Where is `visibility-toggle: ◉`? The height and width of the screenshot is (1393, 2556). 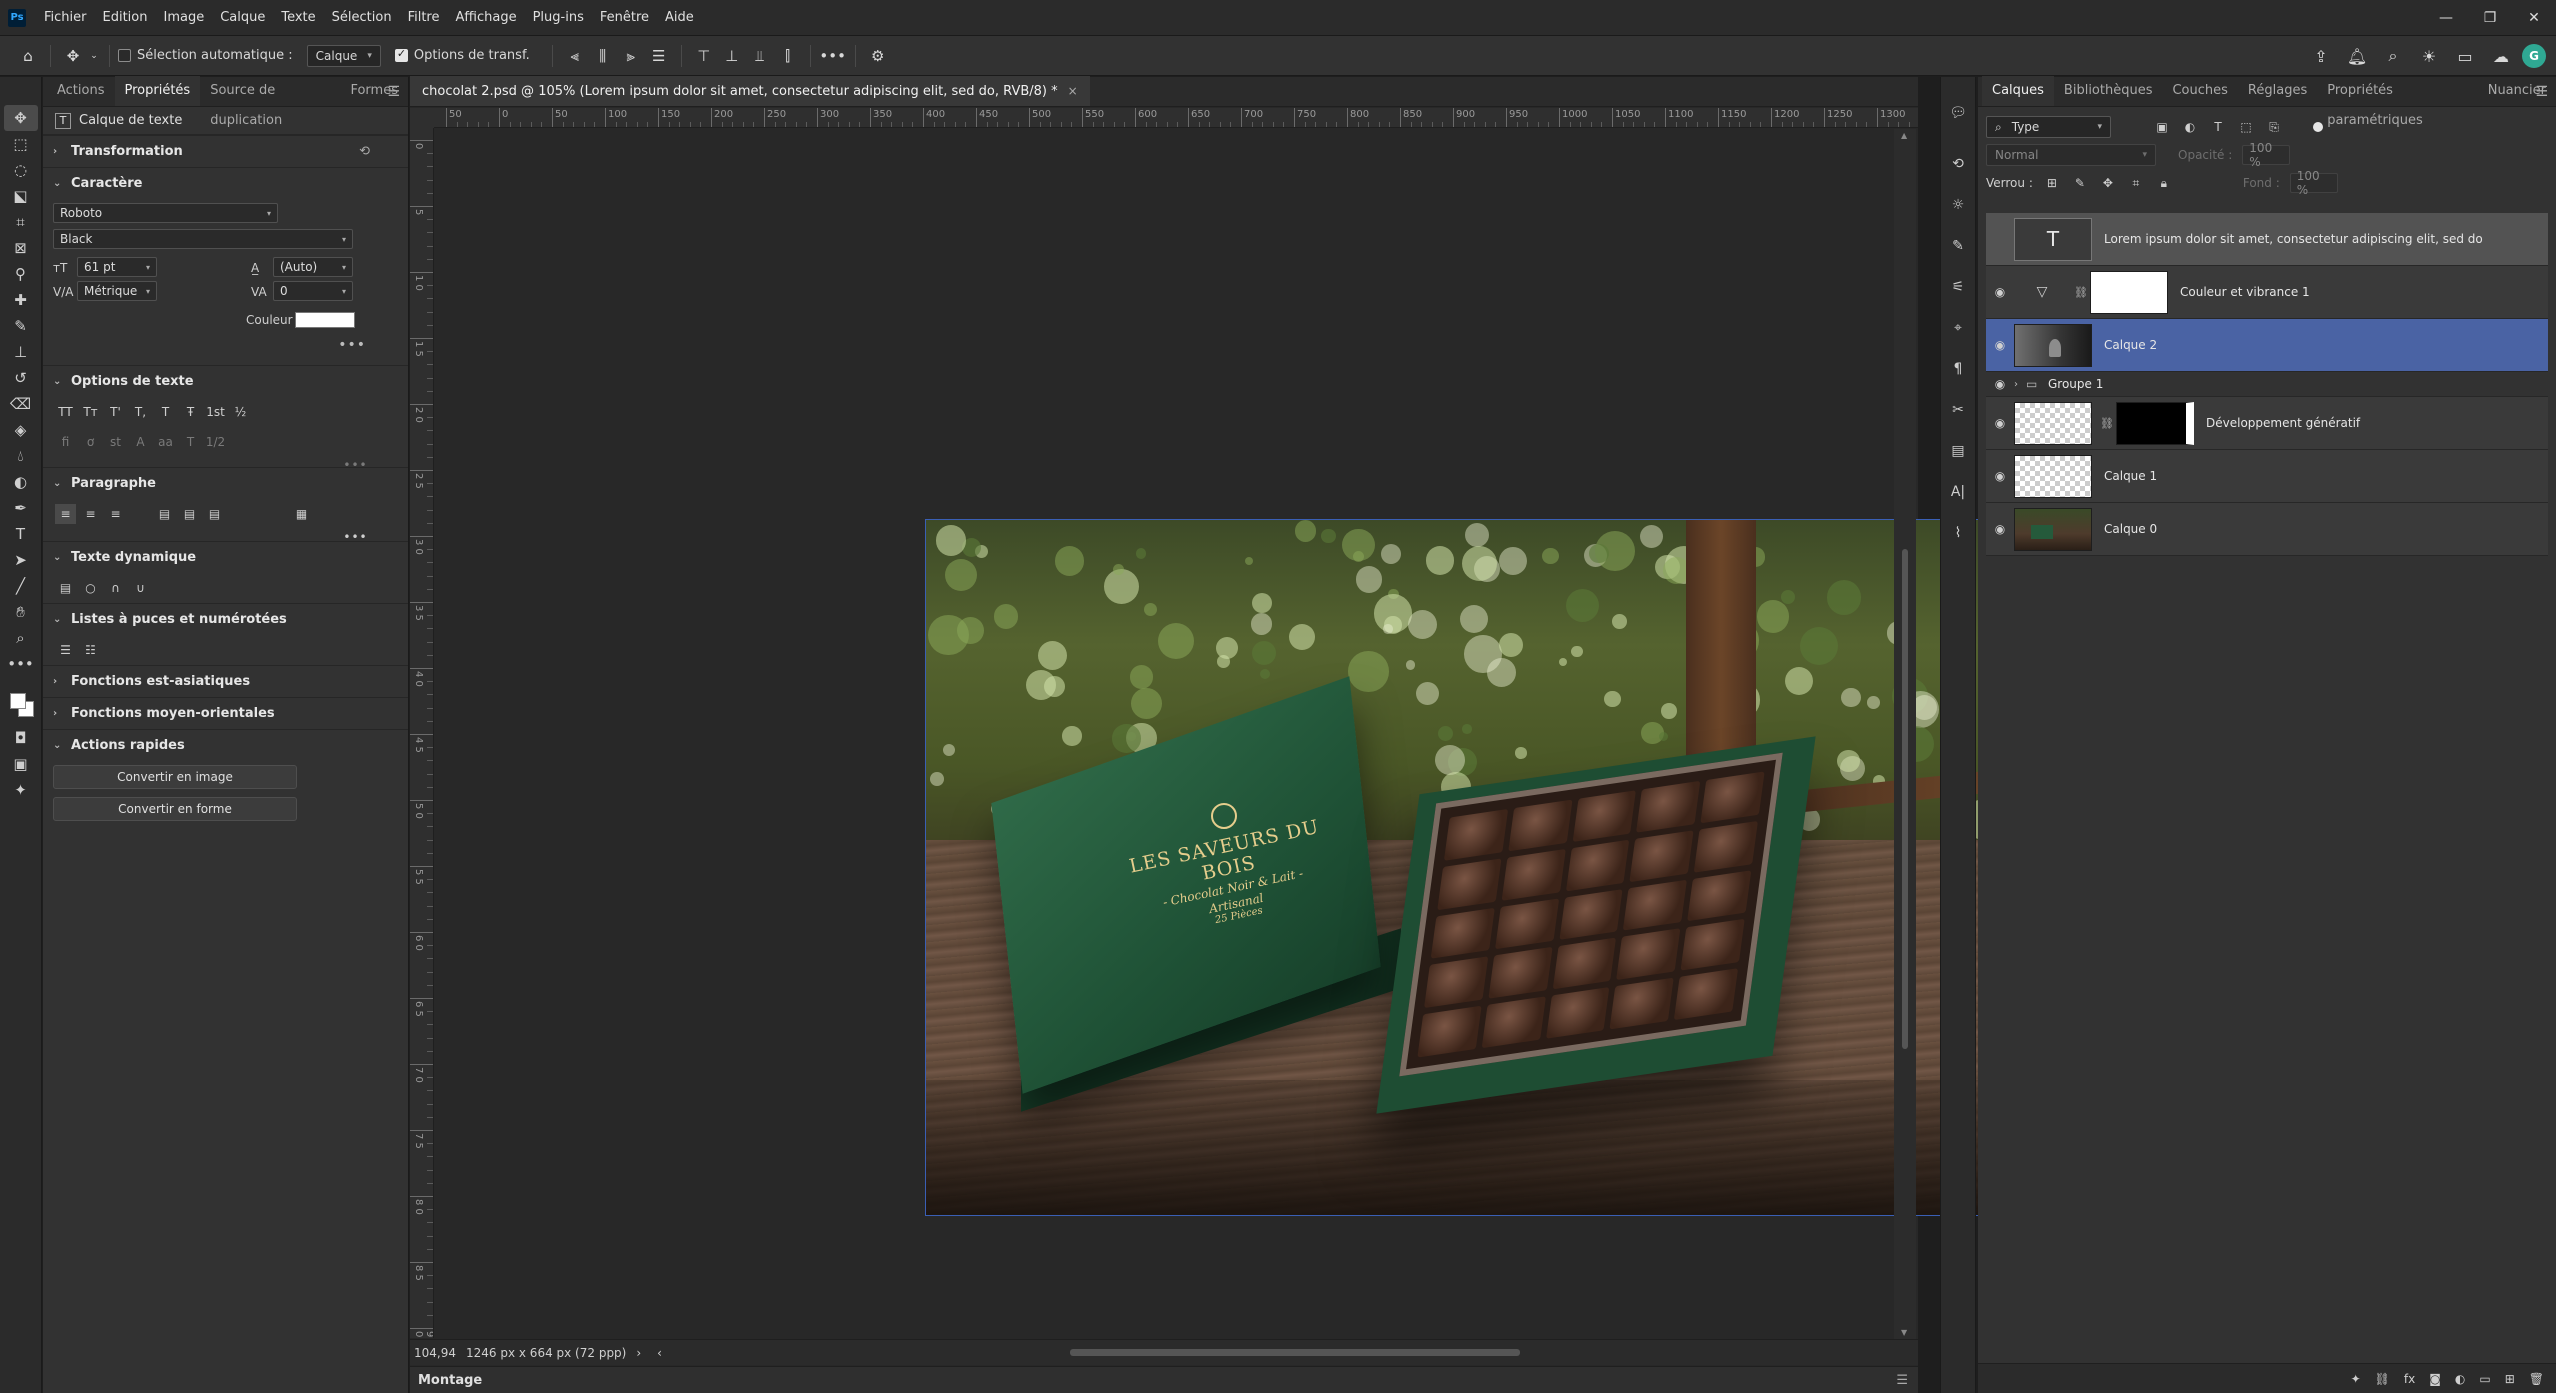
visibility-toggle: ◉ is located at coordinates (2000, 239).